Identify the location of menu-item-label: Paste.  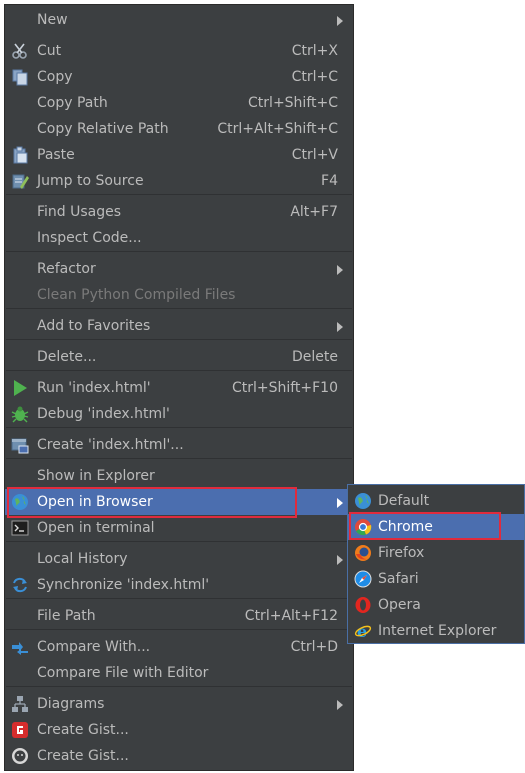
(56, 155).